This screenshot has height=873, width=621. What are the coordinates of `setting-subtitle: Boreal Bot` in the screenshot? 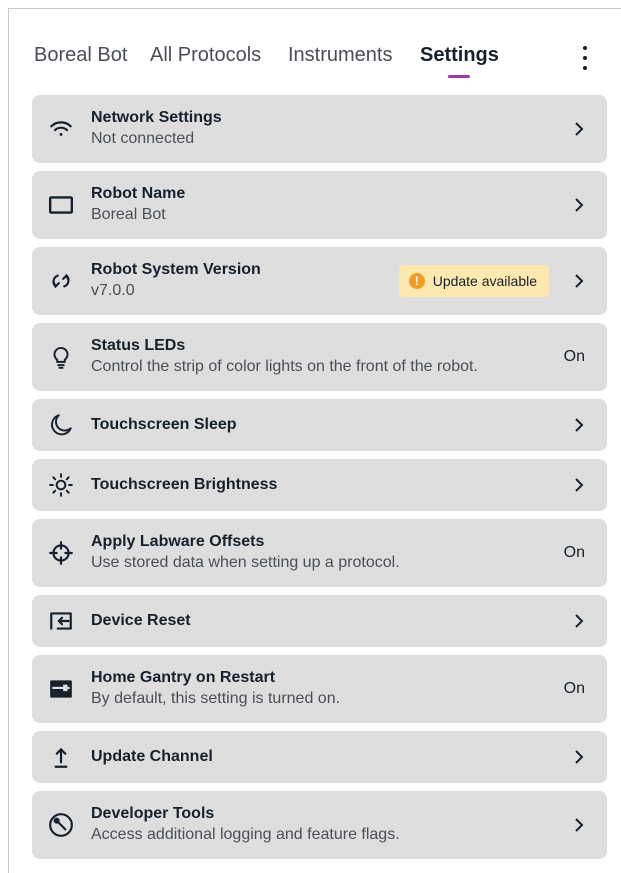 It's located at (128, 214).